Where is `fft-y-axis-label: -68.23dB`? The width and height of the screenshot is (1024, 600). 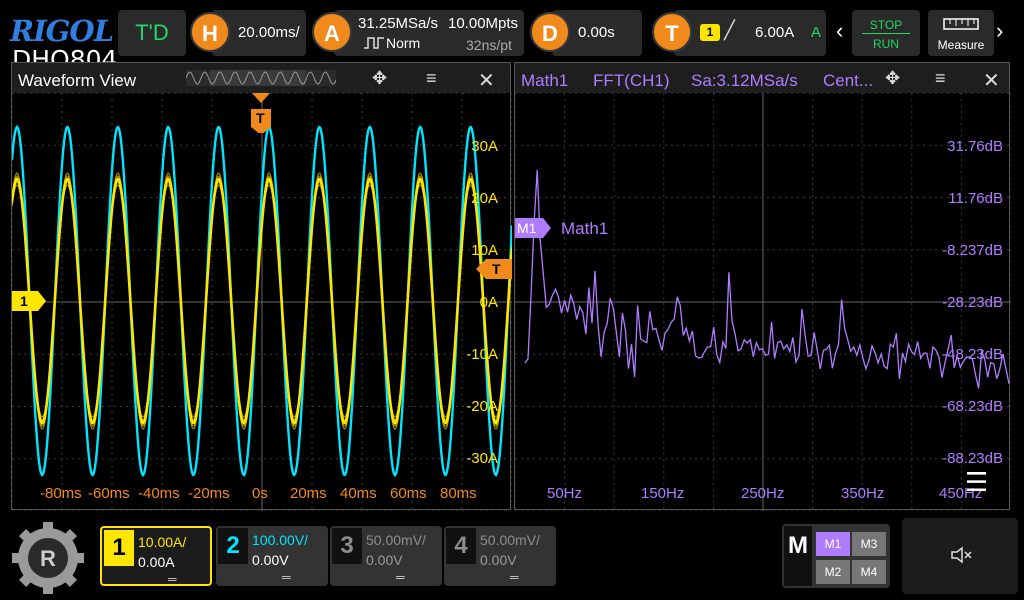 fft-y-axis-label: -68.23dB is located at coordinates (972, 406).